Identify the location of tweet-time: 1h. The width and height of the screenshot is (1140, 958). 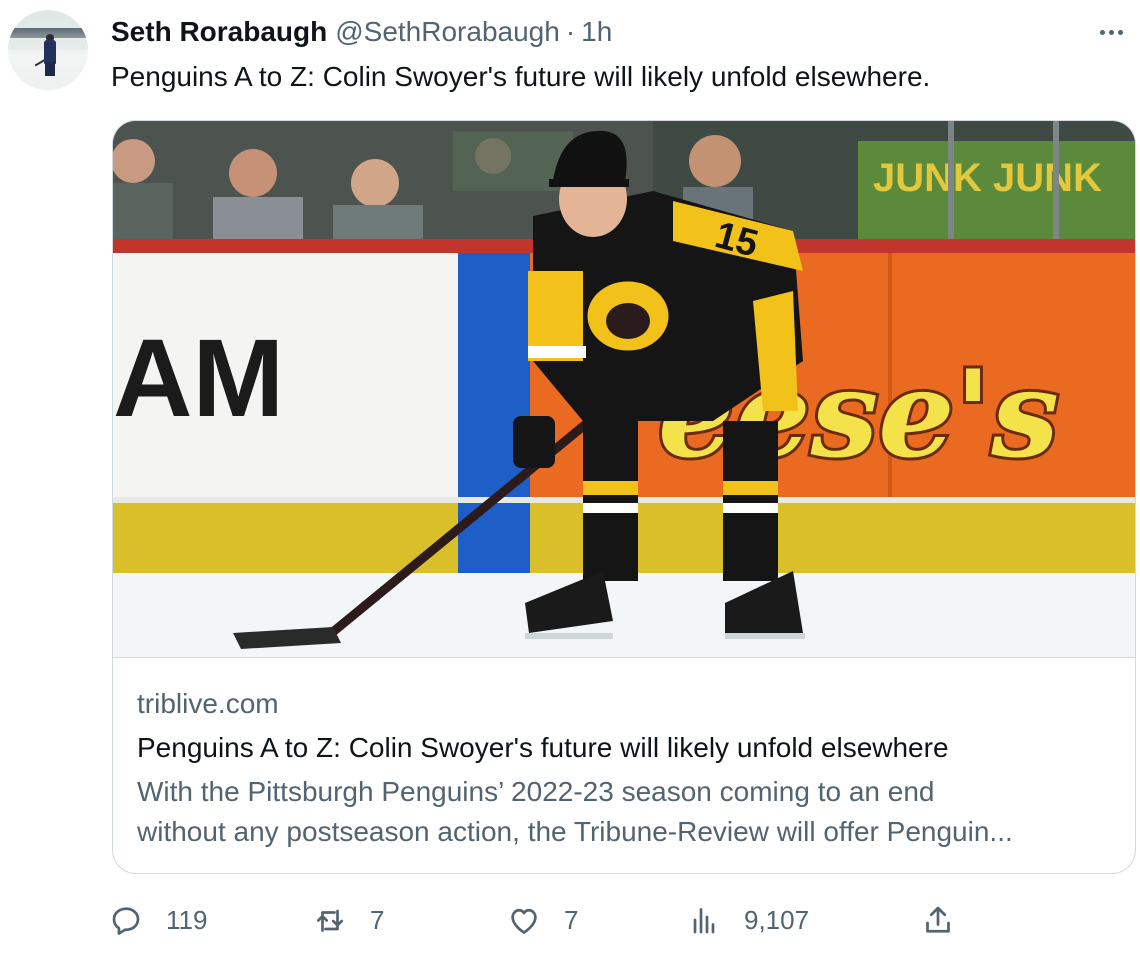
(596, 32).